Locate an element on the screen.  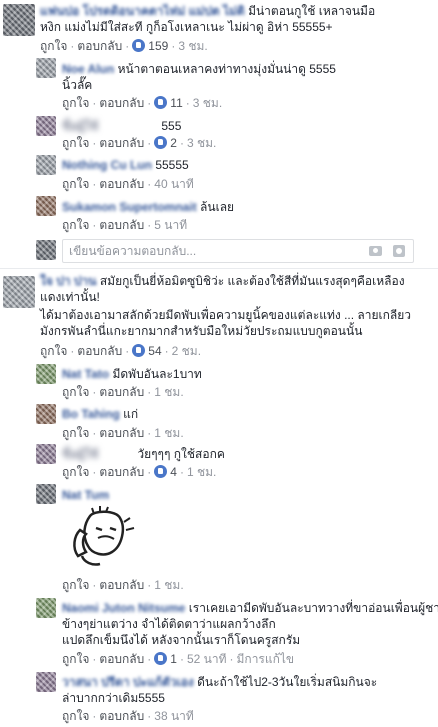
reply-text: Bo Tahing แก่ is located at coordinates (100, 414).